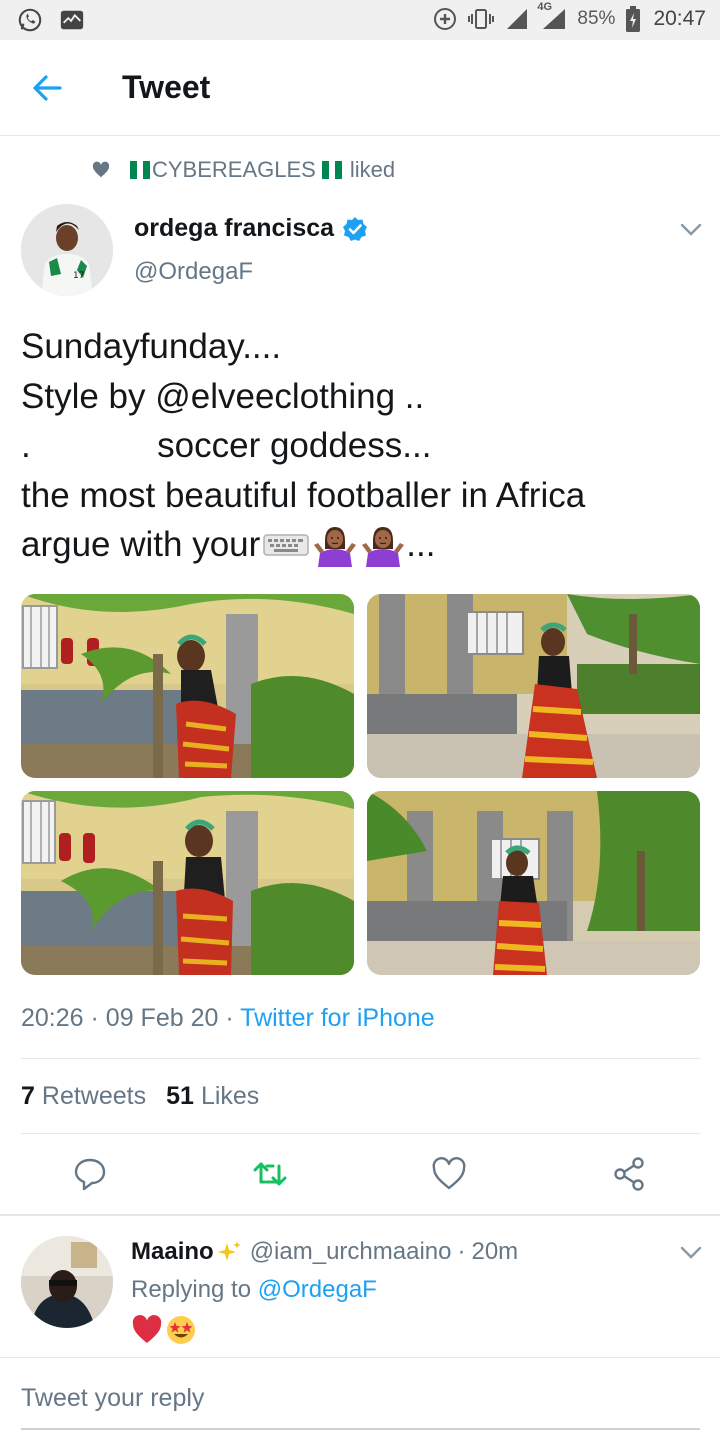  I want to click on avatar-photo, so click(67, 1282).